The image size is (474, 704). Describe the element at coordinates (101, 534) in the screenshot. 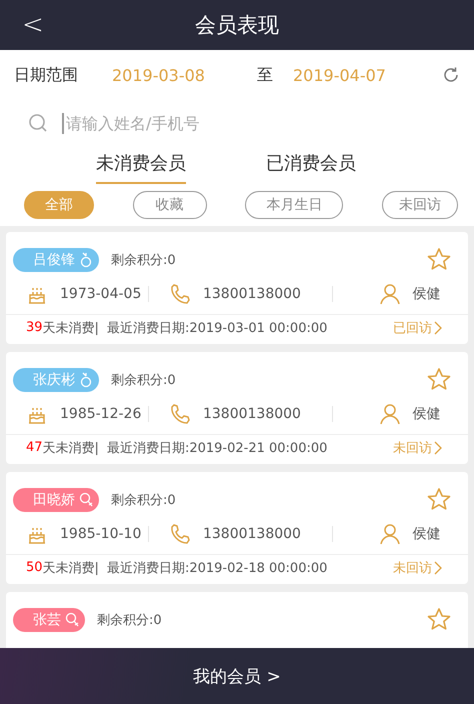

I see `birthday-text: 1985-10-10` at that location.